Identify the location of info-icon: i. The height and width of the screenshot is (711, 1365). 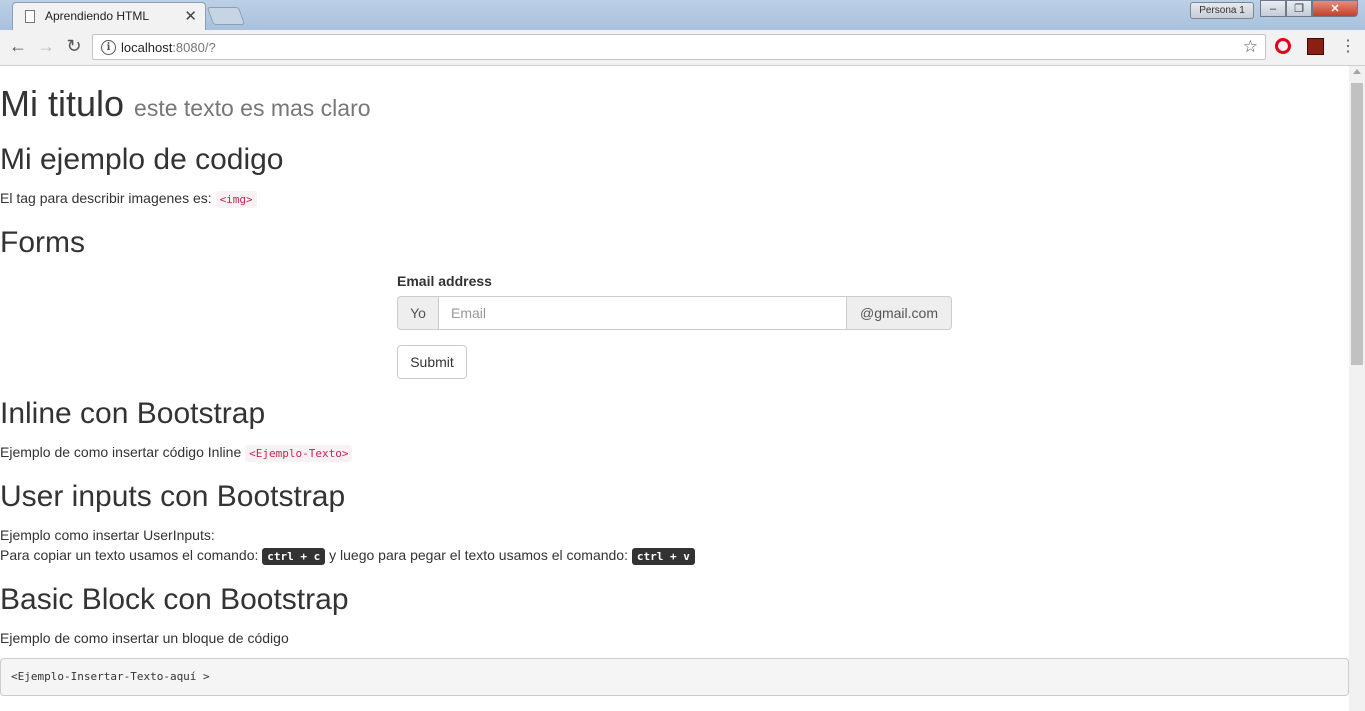
(108, 47).